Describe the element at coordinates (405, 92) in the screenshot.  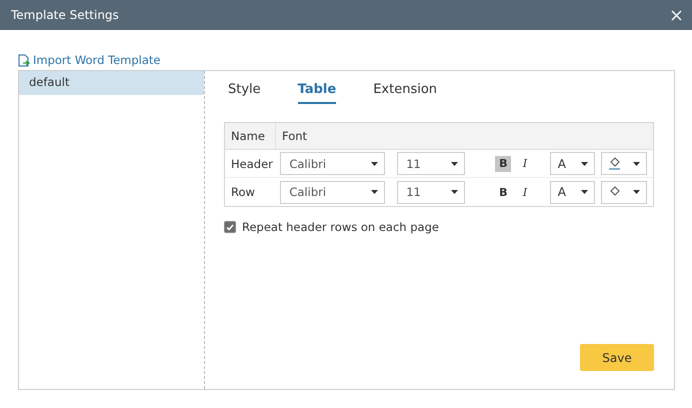
I see `tab: Extension` at that location.